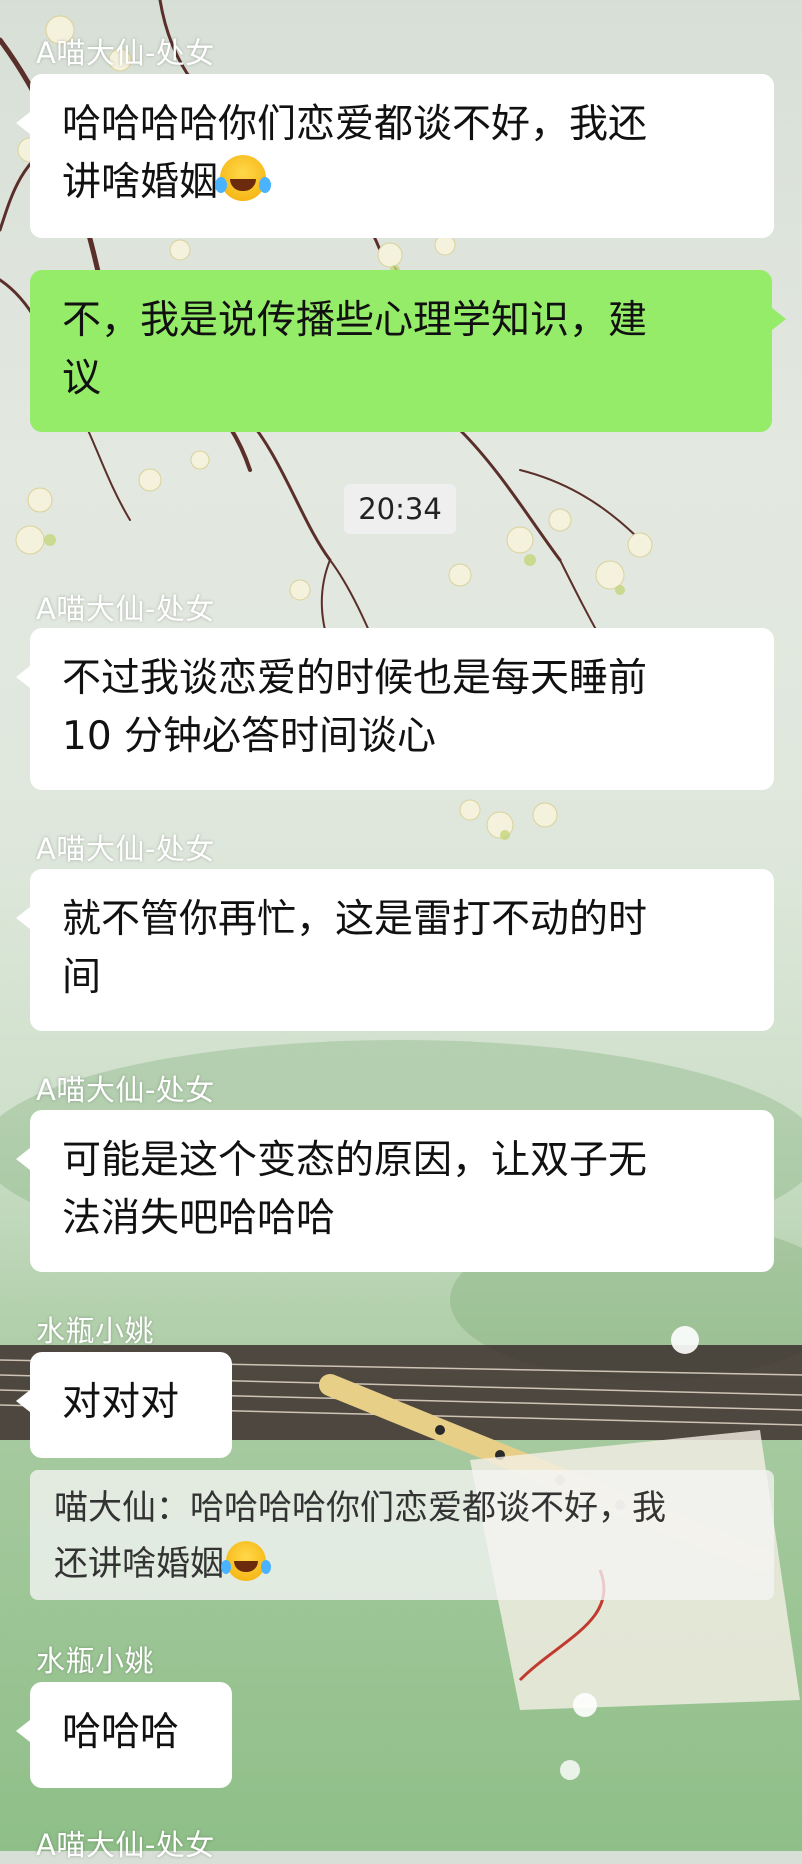  What do you see at coordinates (395, 709) in the screenshot?
I see `message-bubble: 不过我谈恋爱的时候也是每天睡前 10 分钟必答时间谈心` at bounding box center [395, 709].